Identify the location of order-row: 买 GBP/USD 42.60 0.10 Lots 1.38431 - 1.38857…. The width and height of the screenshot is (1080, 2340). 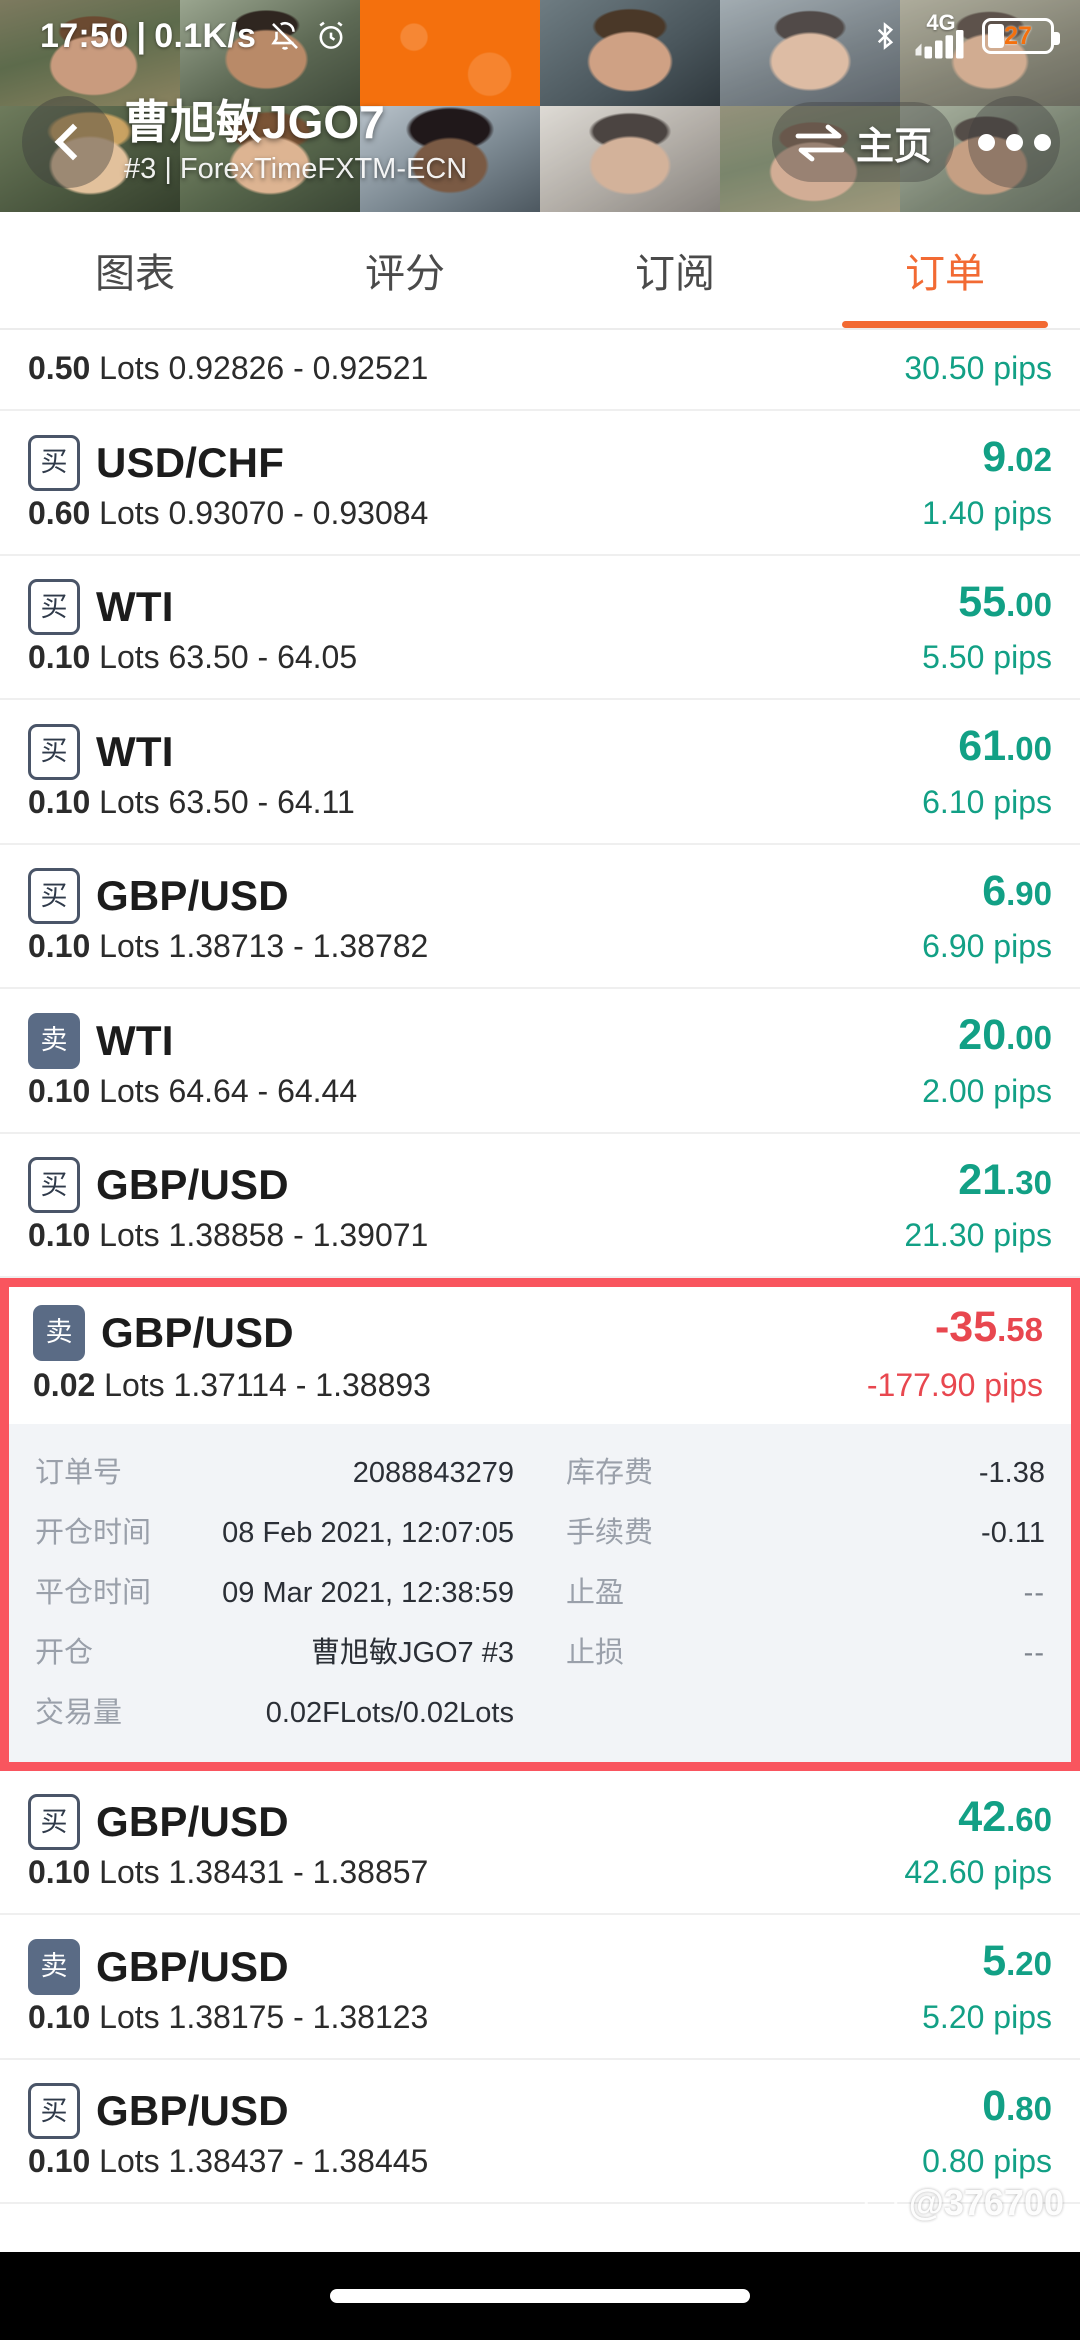
(540, 1842).